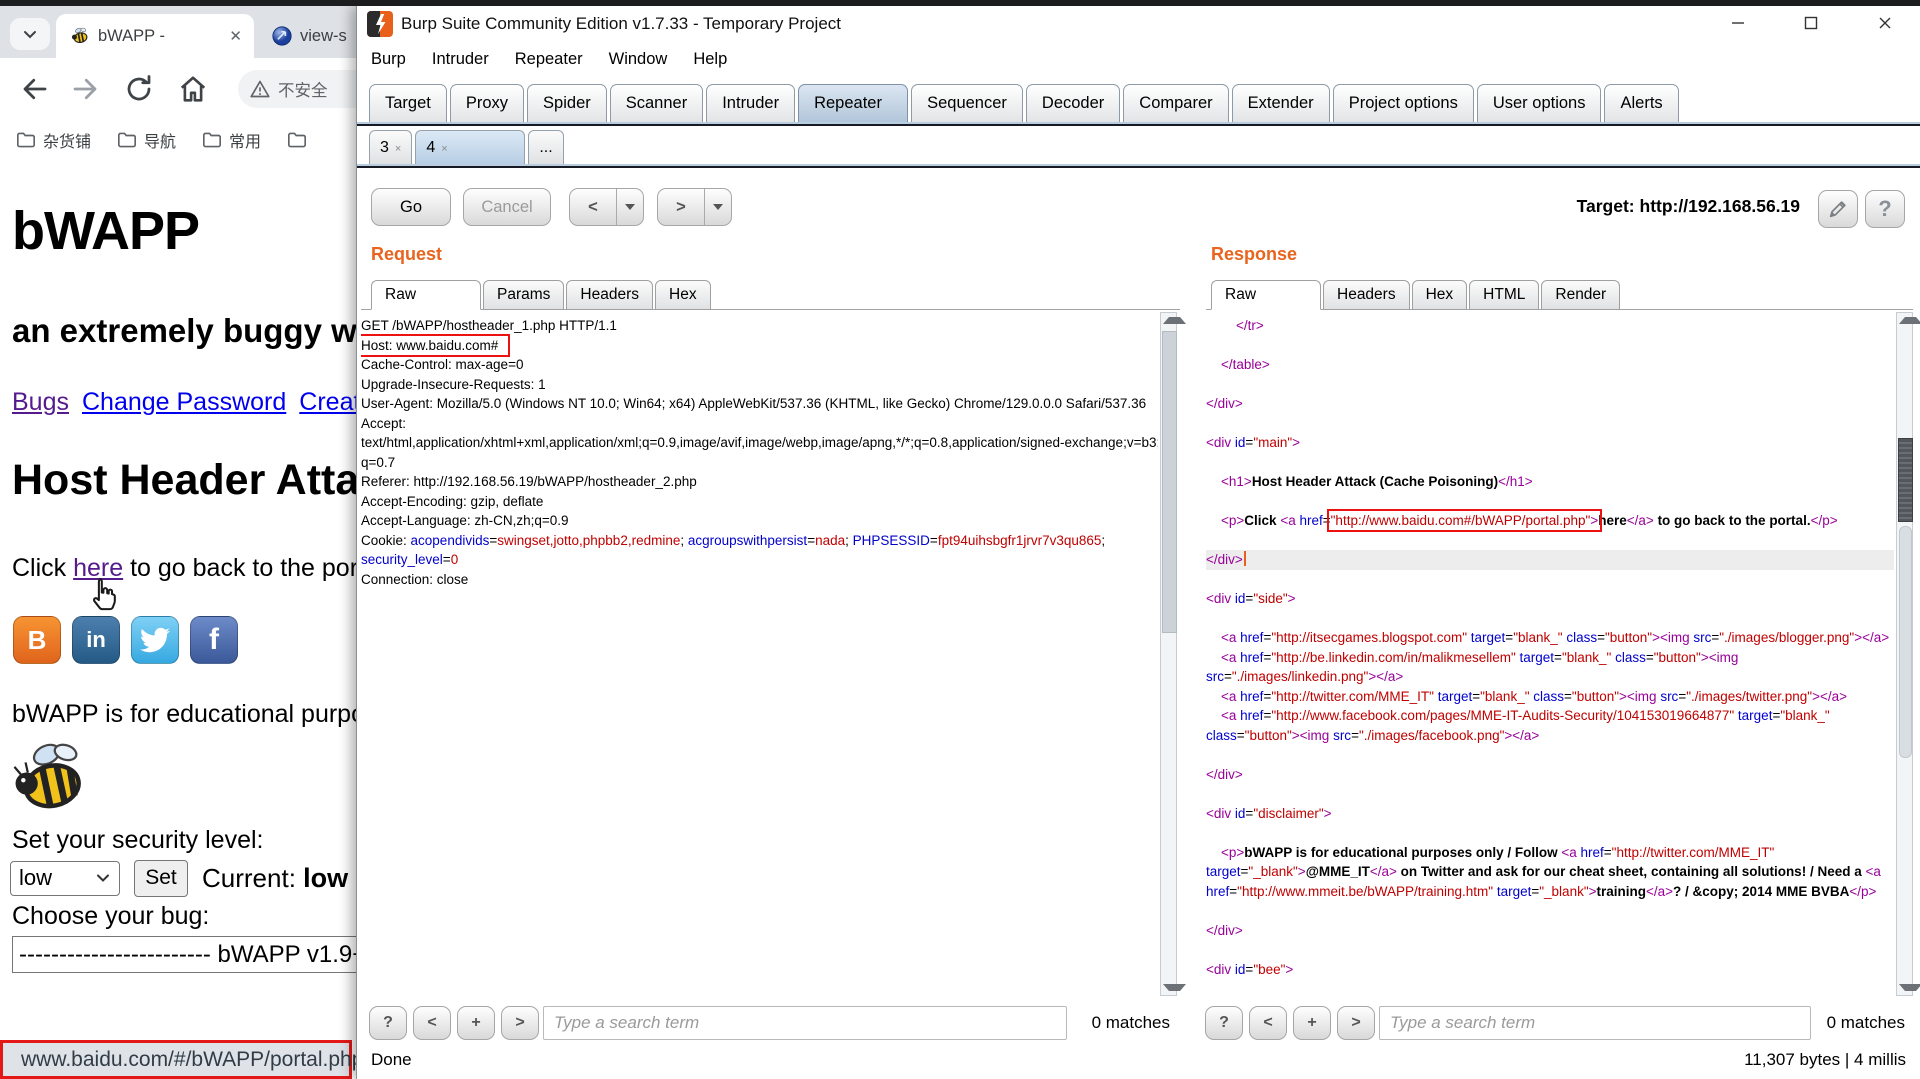  Describe the element at coordinates (1073, 103) in the screenshot. I see `tab-decoder: Decoder` at that location.